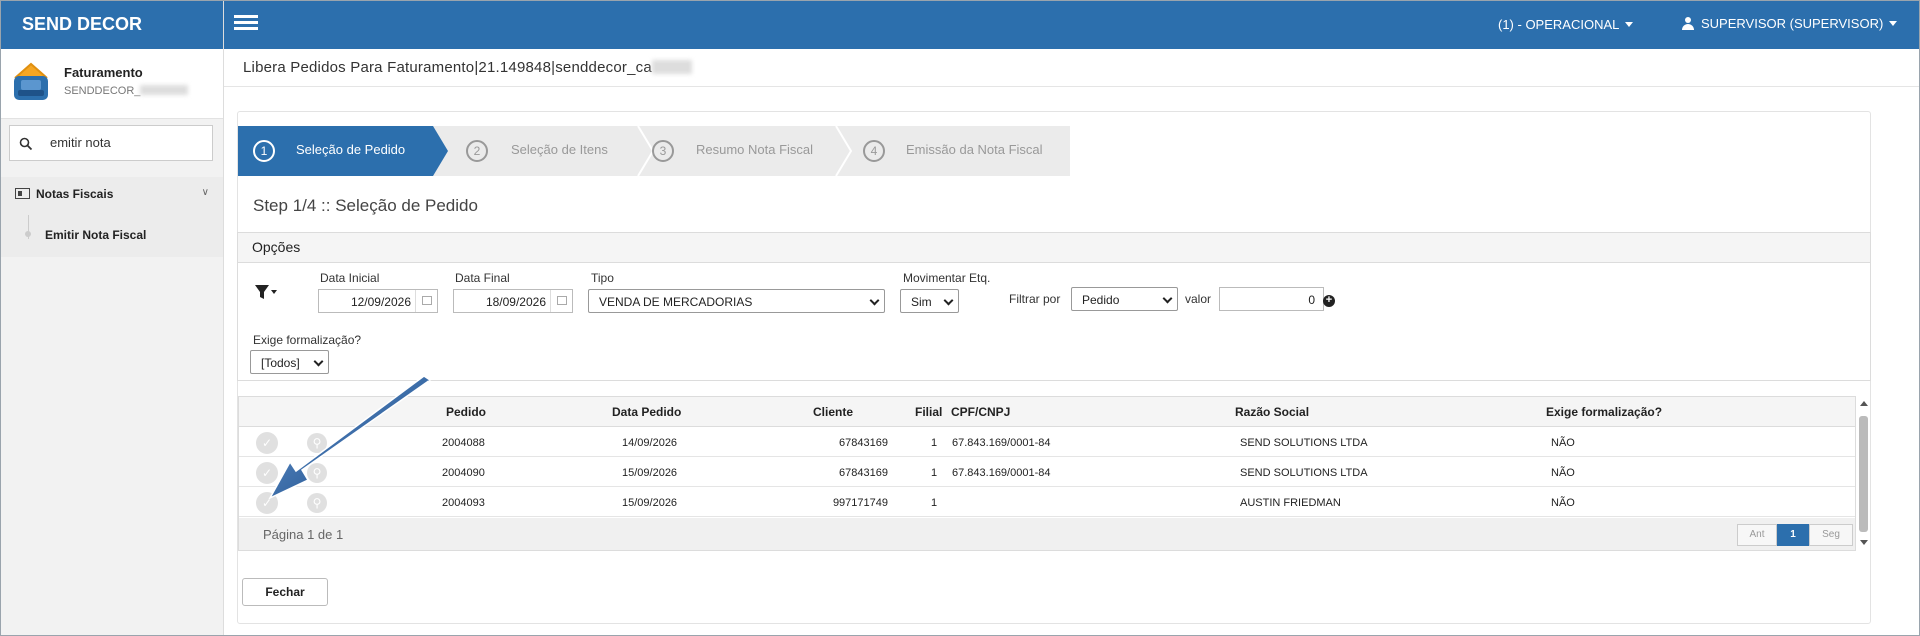 The height and width of the screenshot is (636, 1920). Describe the element at coordinates (650, 443) in the screenshot. I see `cell-data: 14/09/2026` at that location.